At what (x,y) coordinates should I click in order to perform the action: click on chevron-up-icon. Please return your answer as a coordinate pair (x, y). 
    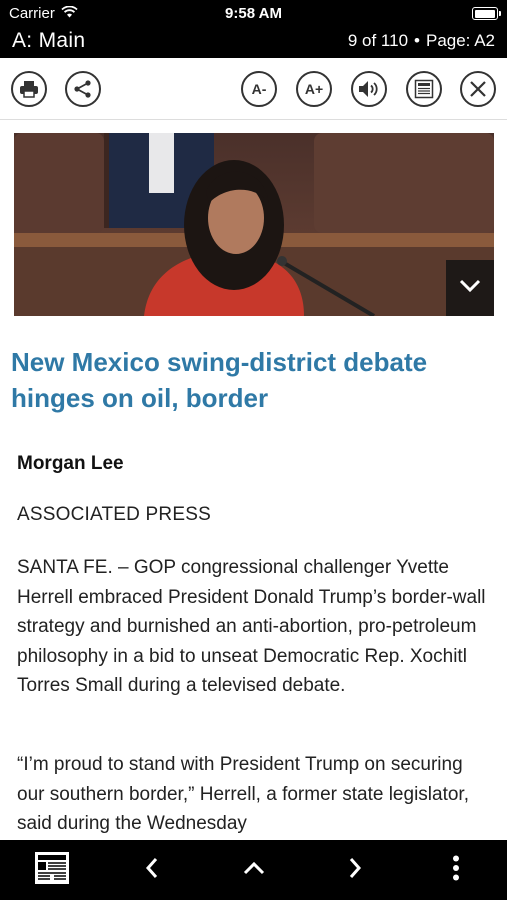
    Looking at the image, I should click on (254, 870).